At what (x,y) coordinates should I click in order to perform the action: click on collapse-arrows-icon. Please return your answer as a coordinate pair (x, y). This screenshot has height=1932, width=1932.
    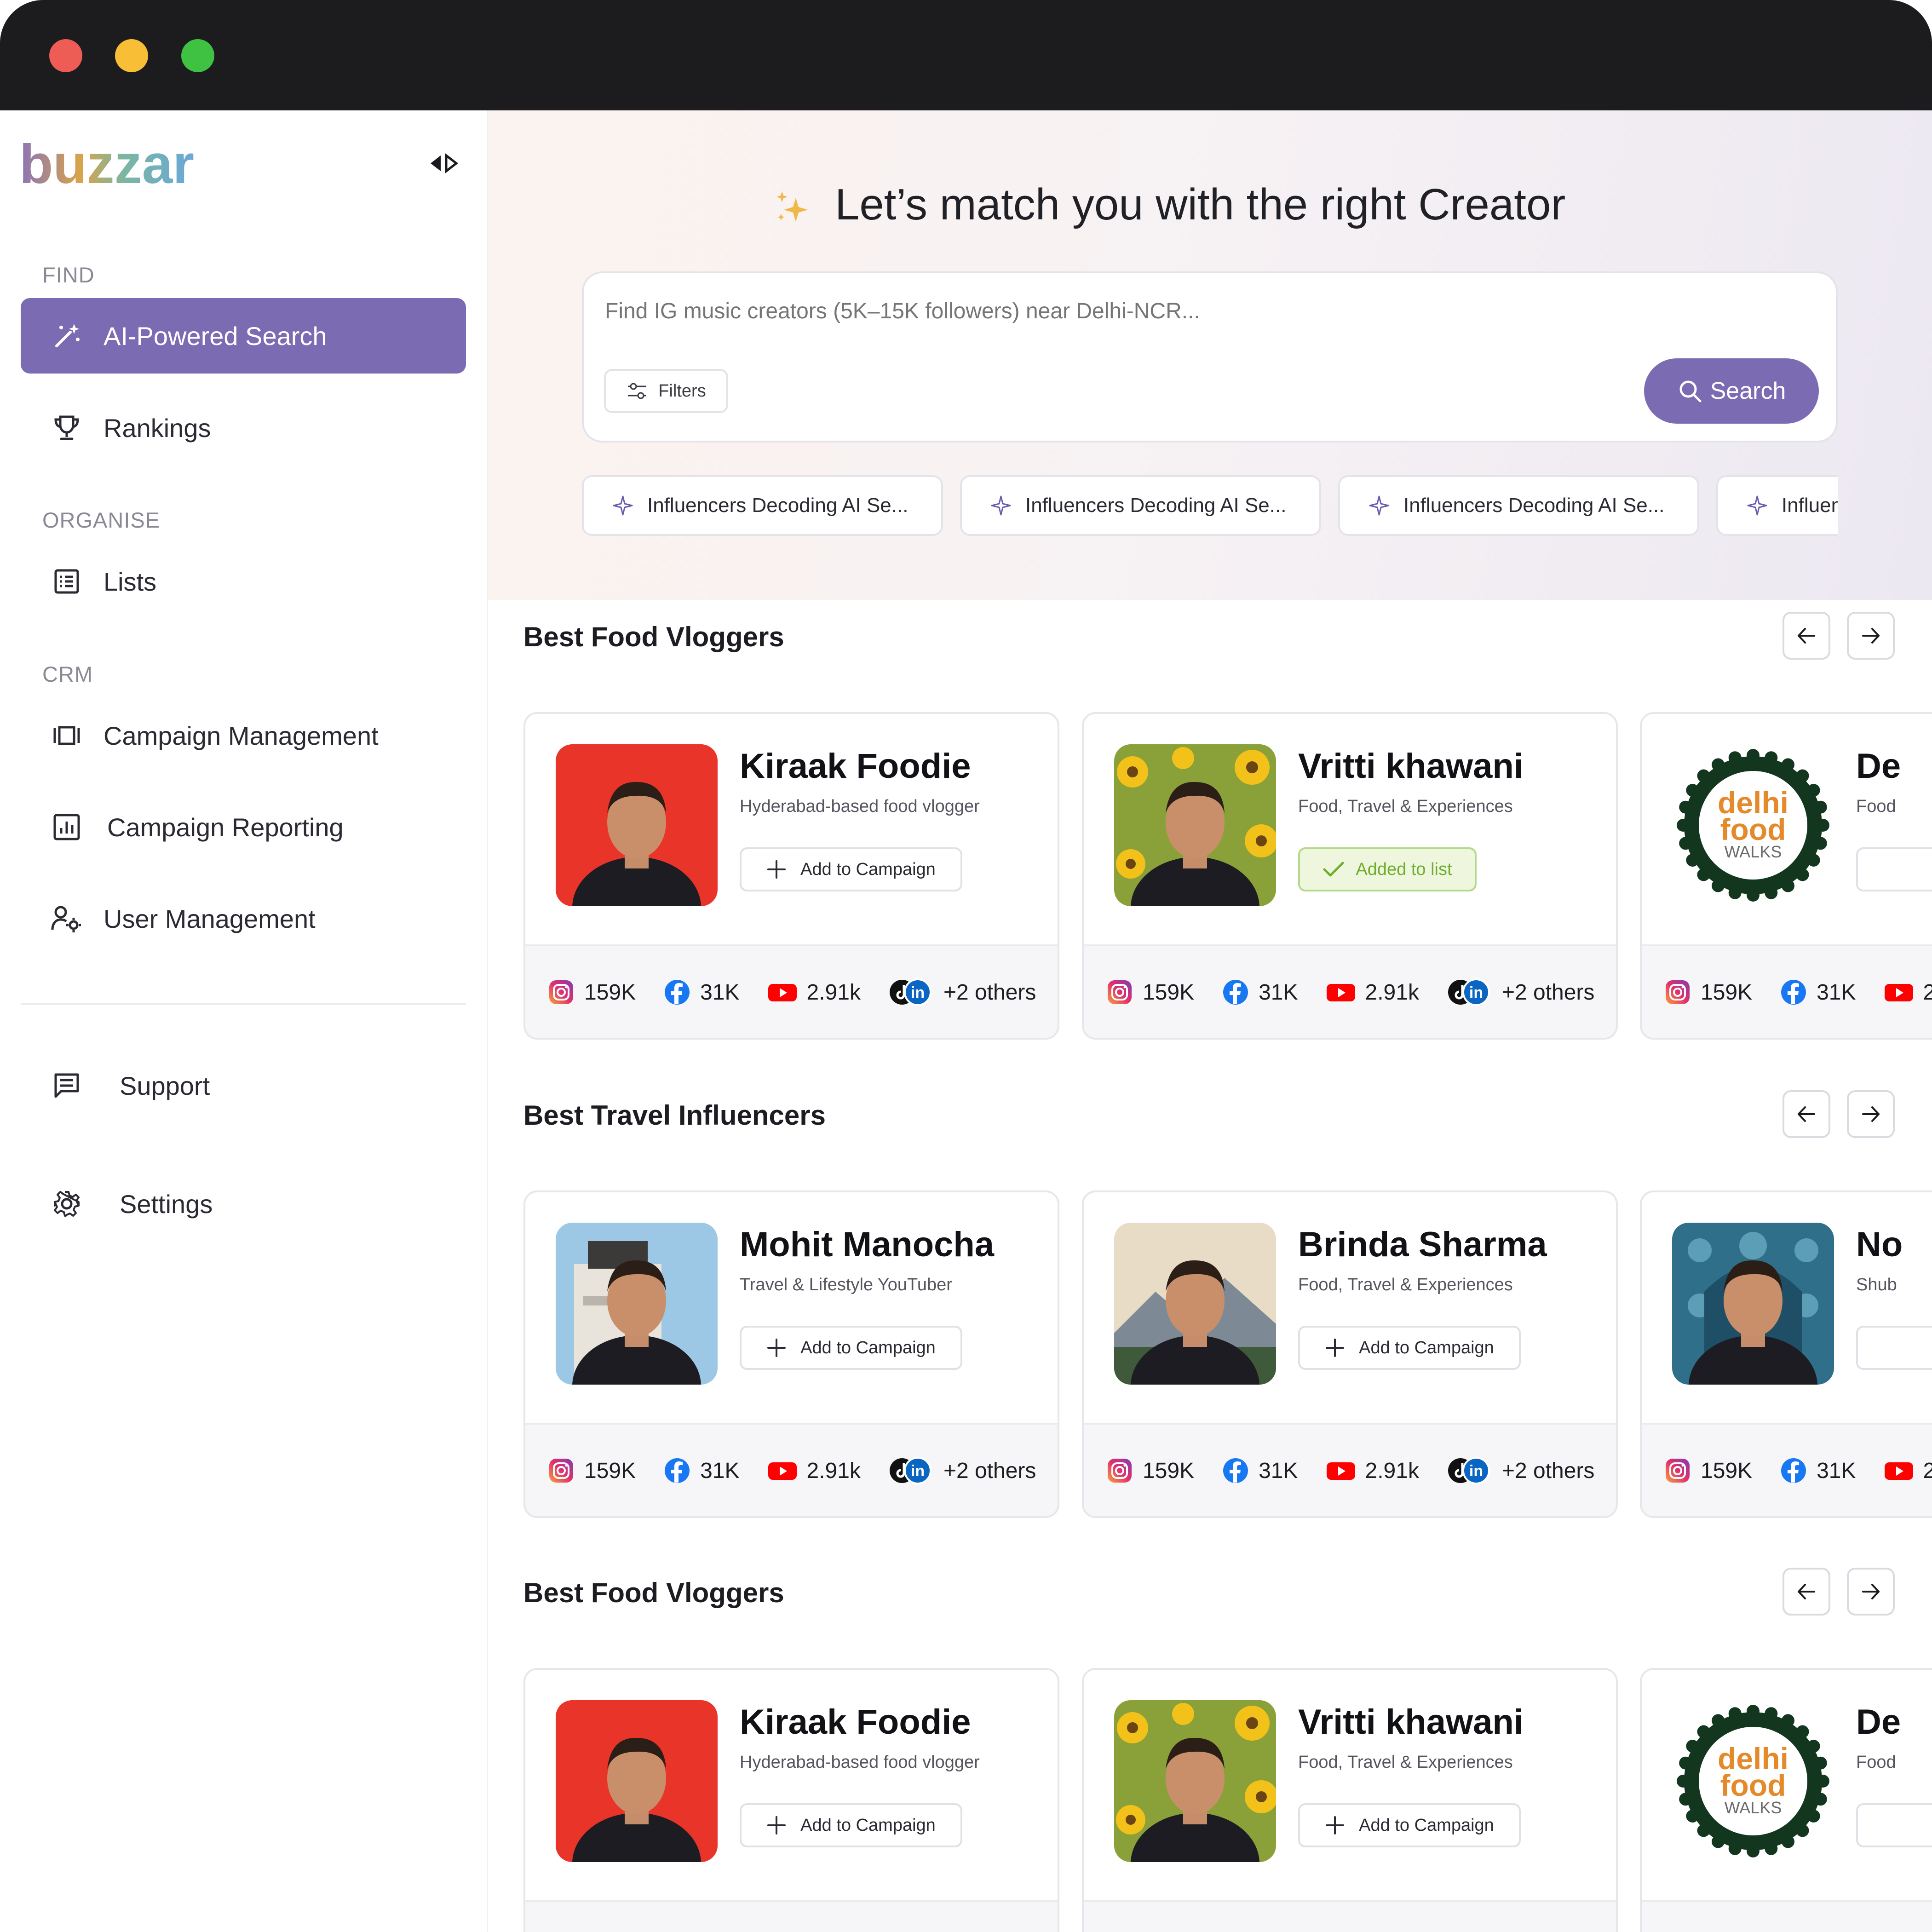
    Looking at the image, I should click on (445, 163).